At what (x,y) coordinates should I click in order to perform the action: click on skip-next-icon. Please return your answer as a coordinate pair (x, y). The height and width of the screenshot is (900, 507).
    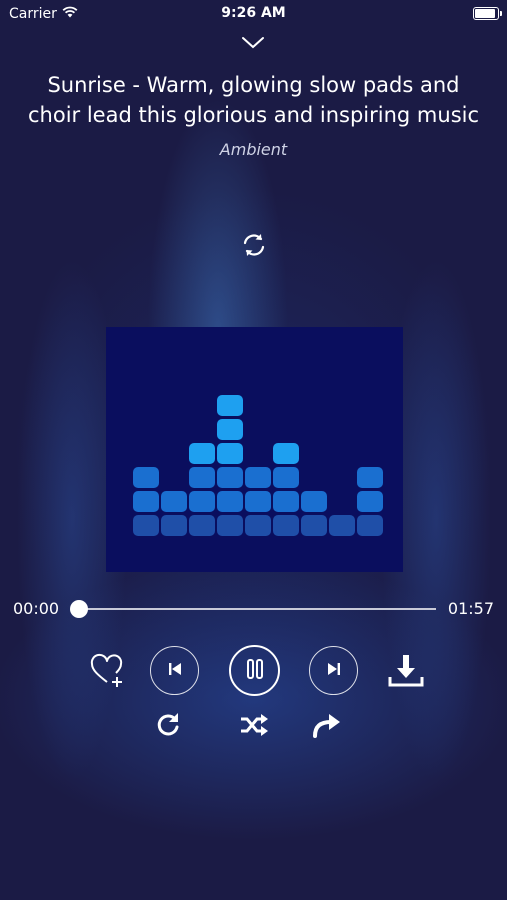
    Looking at the image, I should click on (334, 671).